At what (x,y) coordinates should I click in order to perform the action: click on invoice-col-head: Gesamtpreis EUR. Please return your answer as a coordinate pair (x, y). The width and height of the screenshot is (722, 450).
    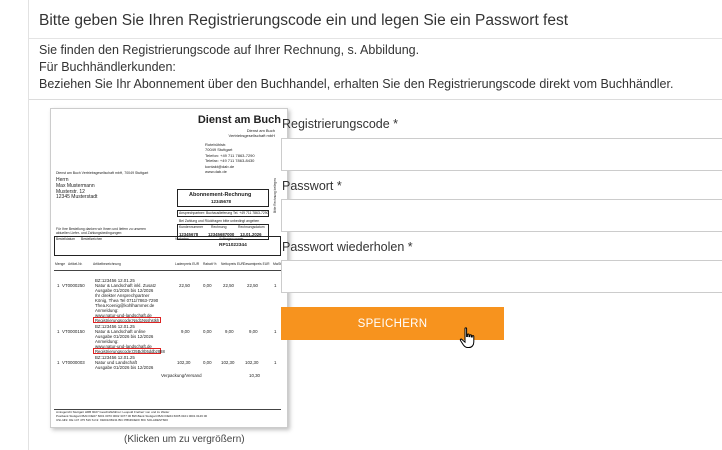
    Looking at the image, I should click on (256, 264).